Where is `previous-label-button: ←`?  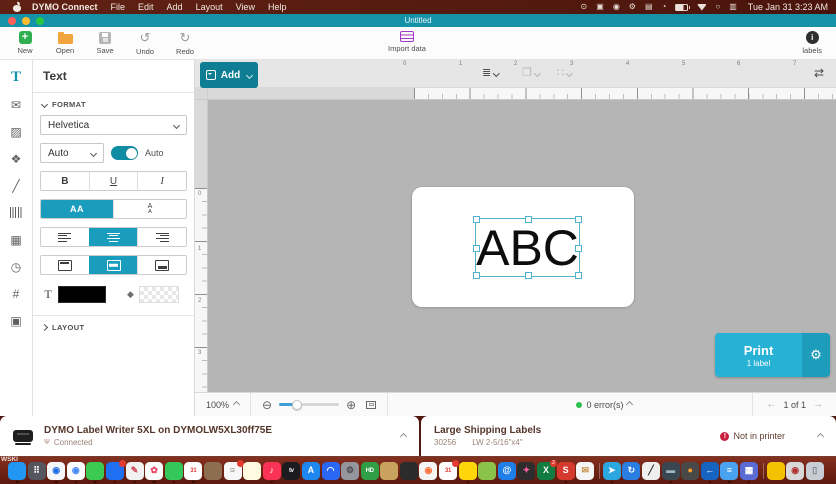 previous-label-button: ← is located at coordinates (771, 404).